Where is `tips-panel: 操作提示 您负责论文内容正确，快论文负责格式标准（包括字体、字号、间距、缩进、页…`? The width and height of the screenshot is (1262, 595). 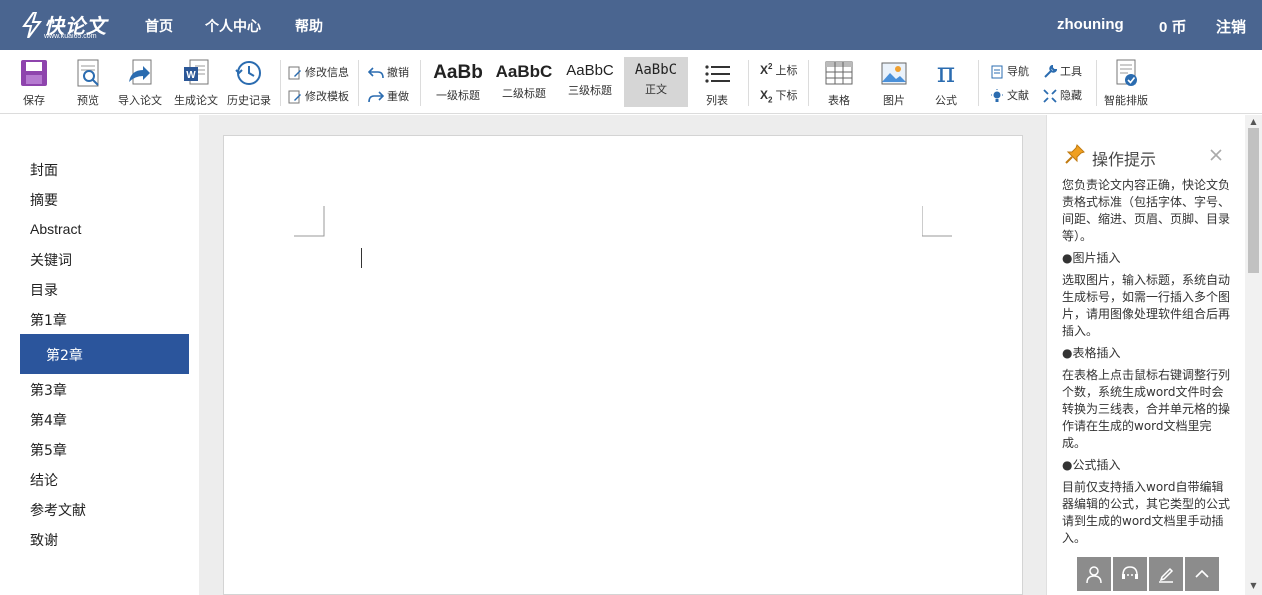
tips-panel: 操作提示 您负责论文内容正确，快论文负责格式标准（包括字体、字号、间距、缩进、页… is located at coordinates (1145, 355).